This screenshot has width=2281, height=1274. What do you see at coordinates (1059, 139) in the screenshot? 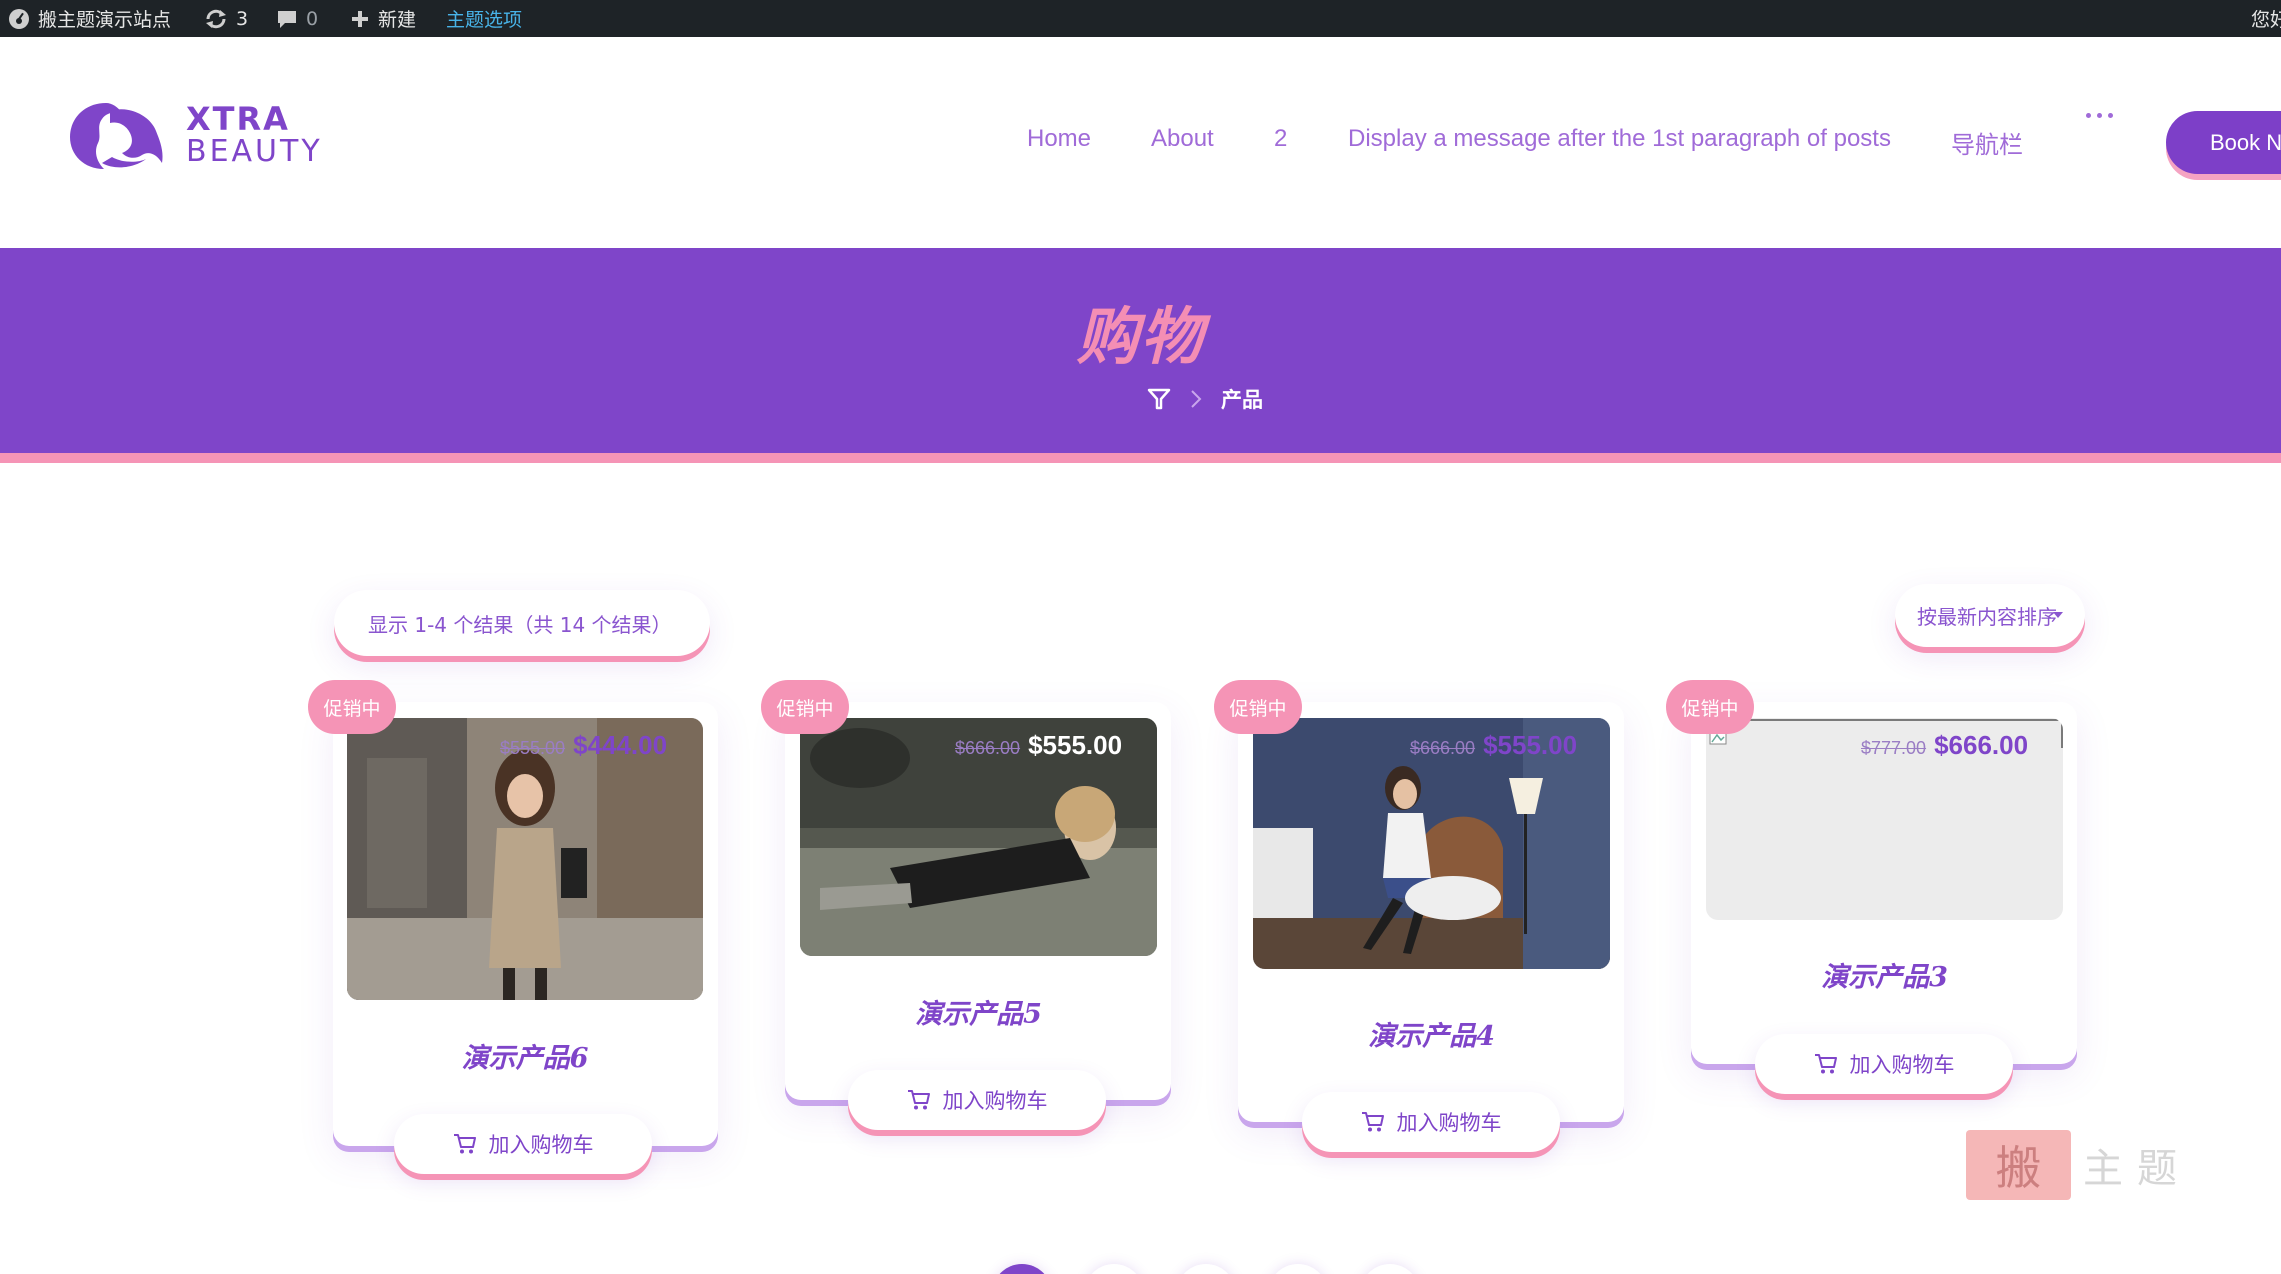
I see `nav-item-home: Home` at bounding box center [1059, 139].